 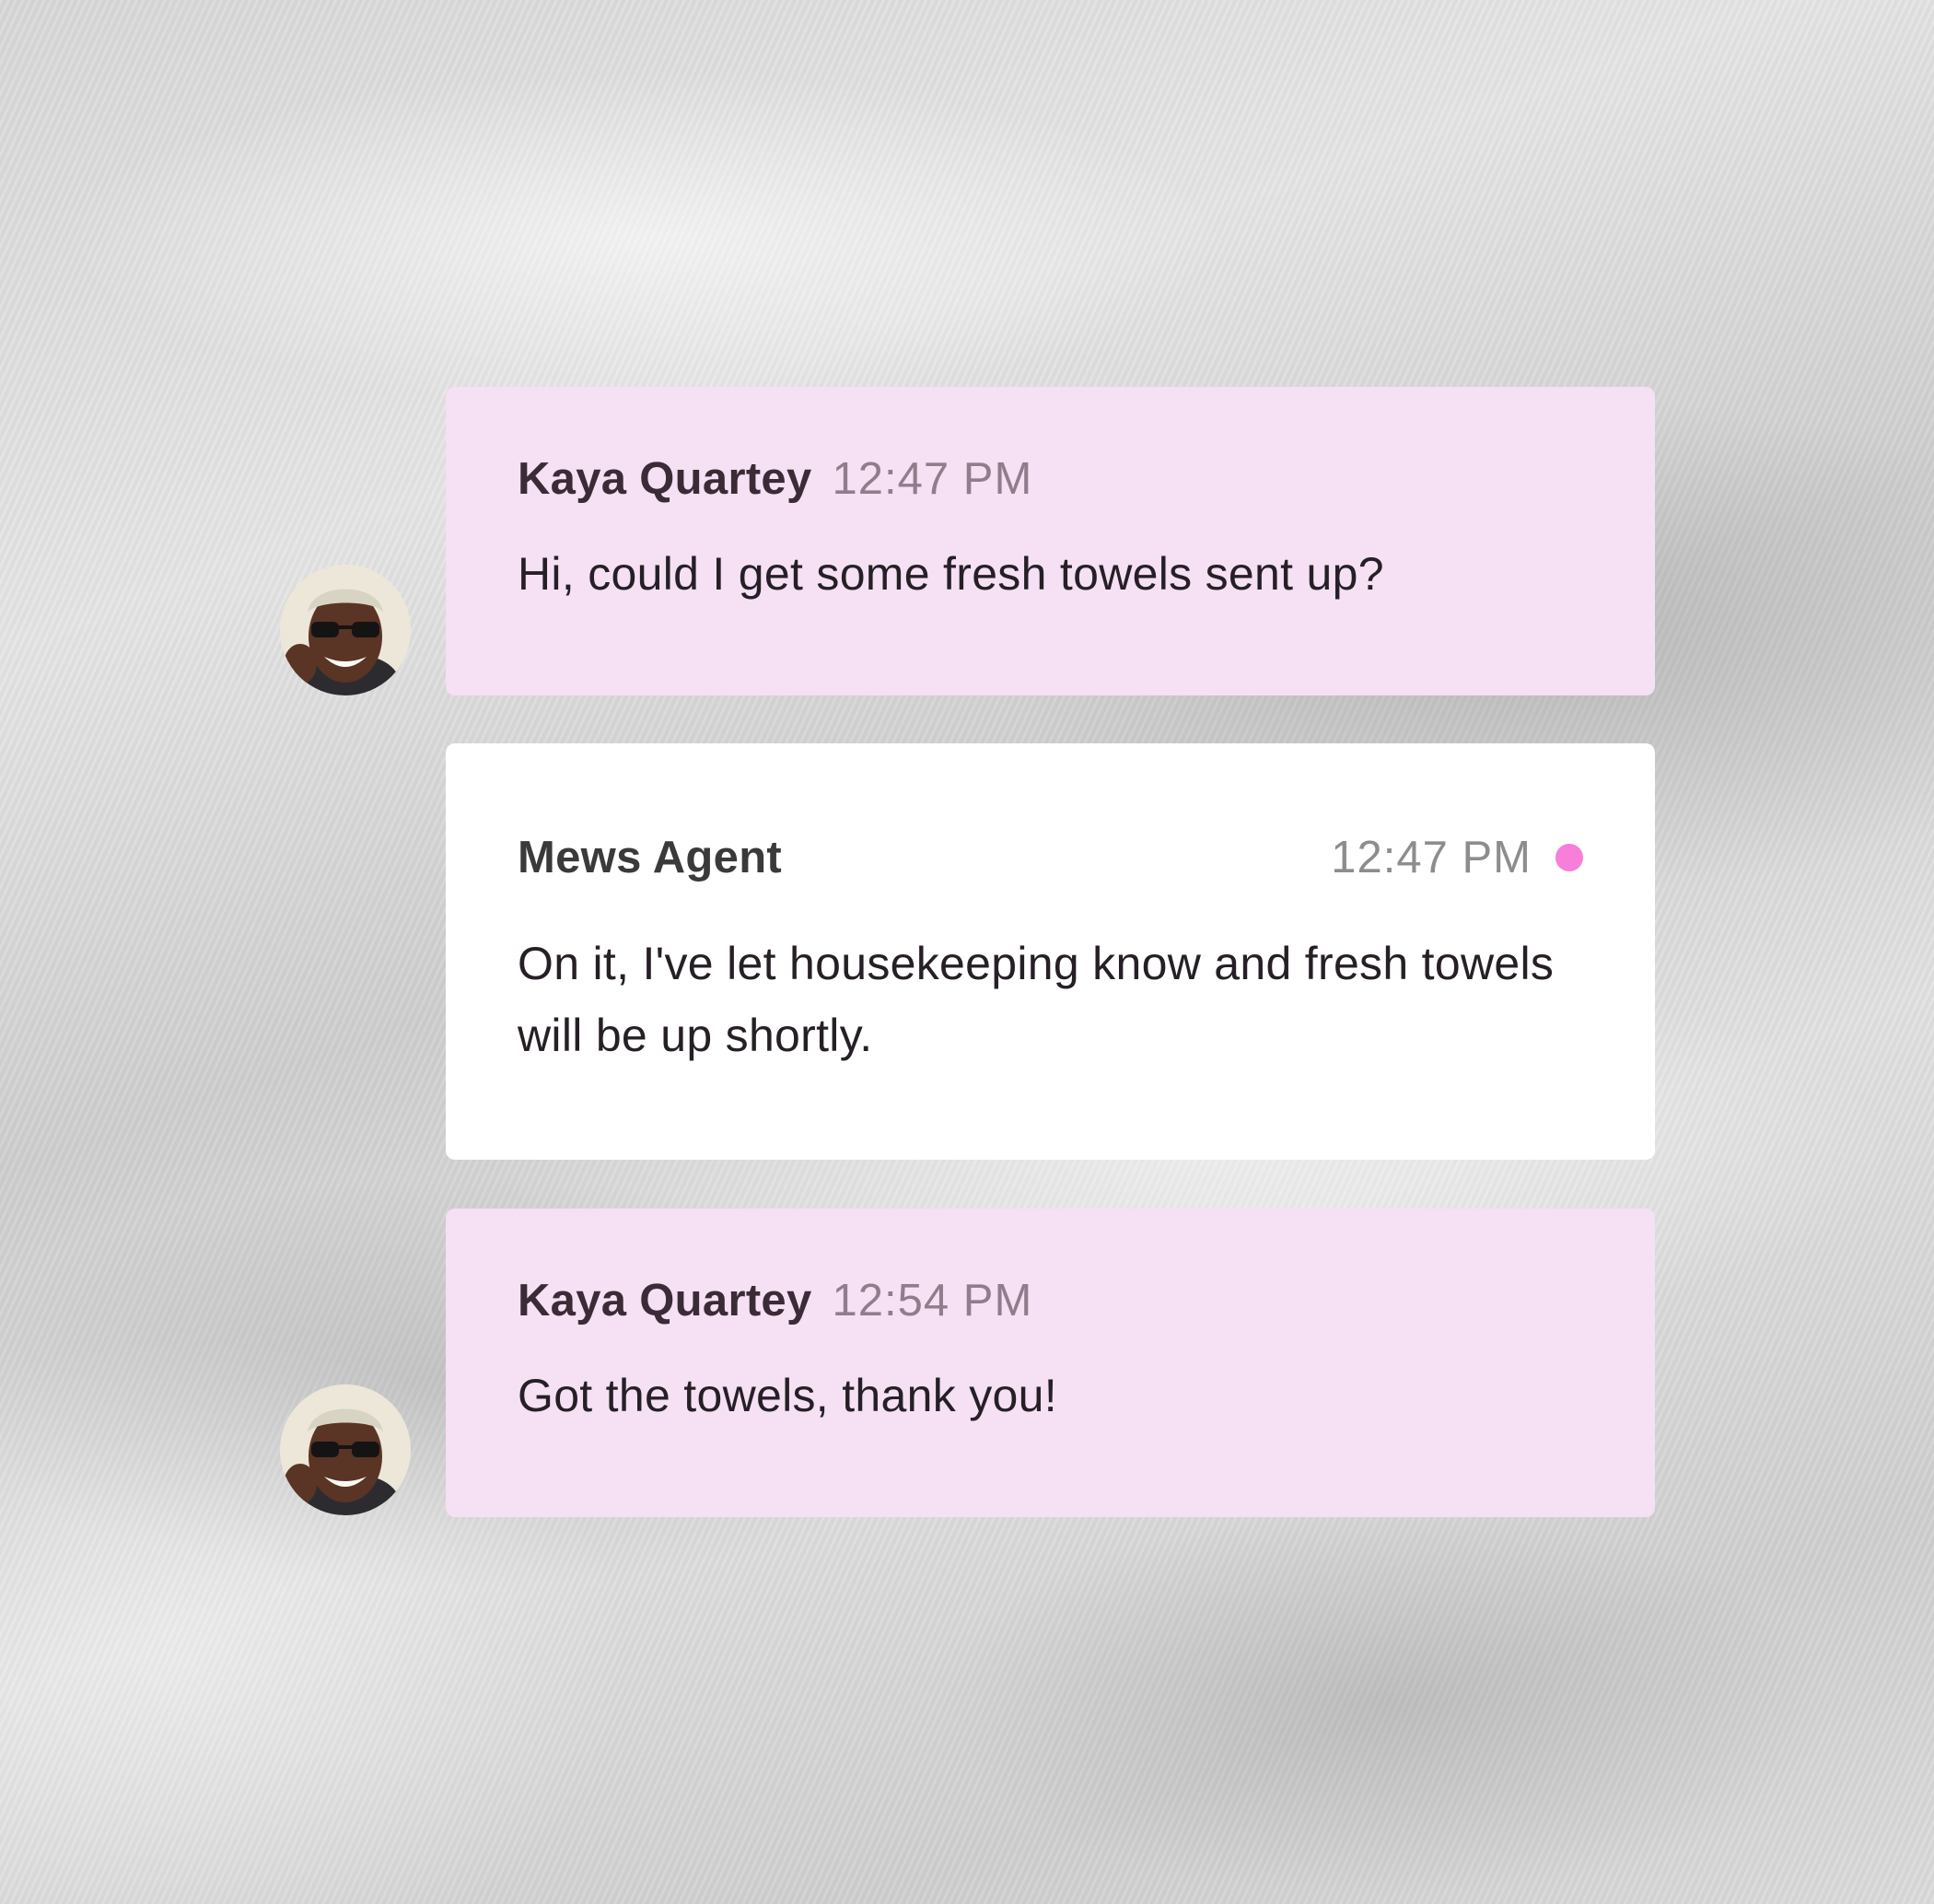 I want to click on message-header: Kaya Quartey 12:54 PM, so click(x=1050, y=1300).